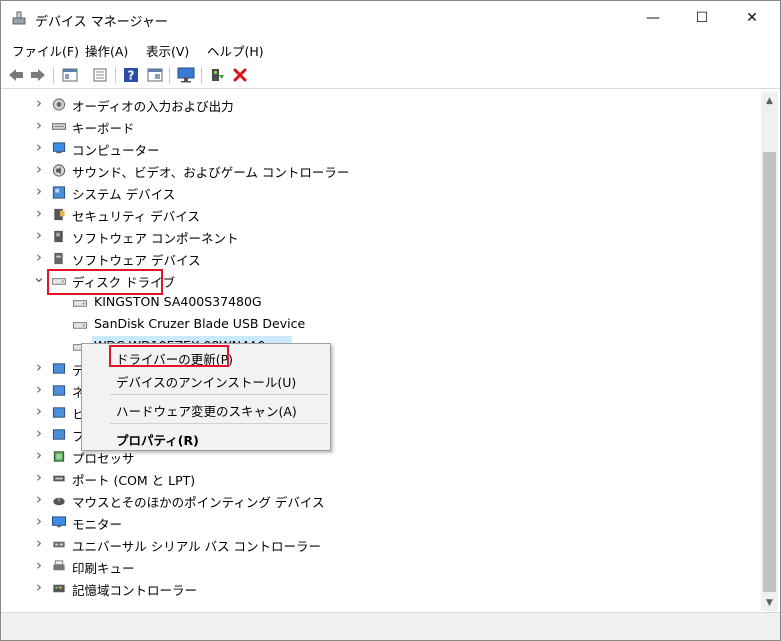  What do you see at coordinates (206, 381) in the screenshot?
I see `context-uninstall-device: デバイスのアンインストール(U)` at bounding box center [206, 381].